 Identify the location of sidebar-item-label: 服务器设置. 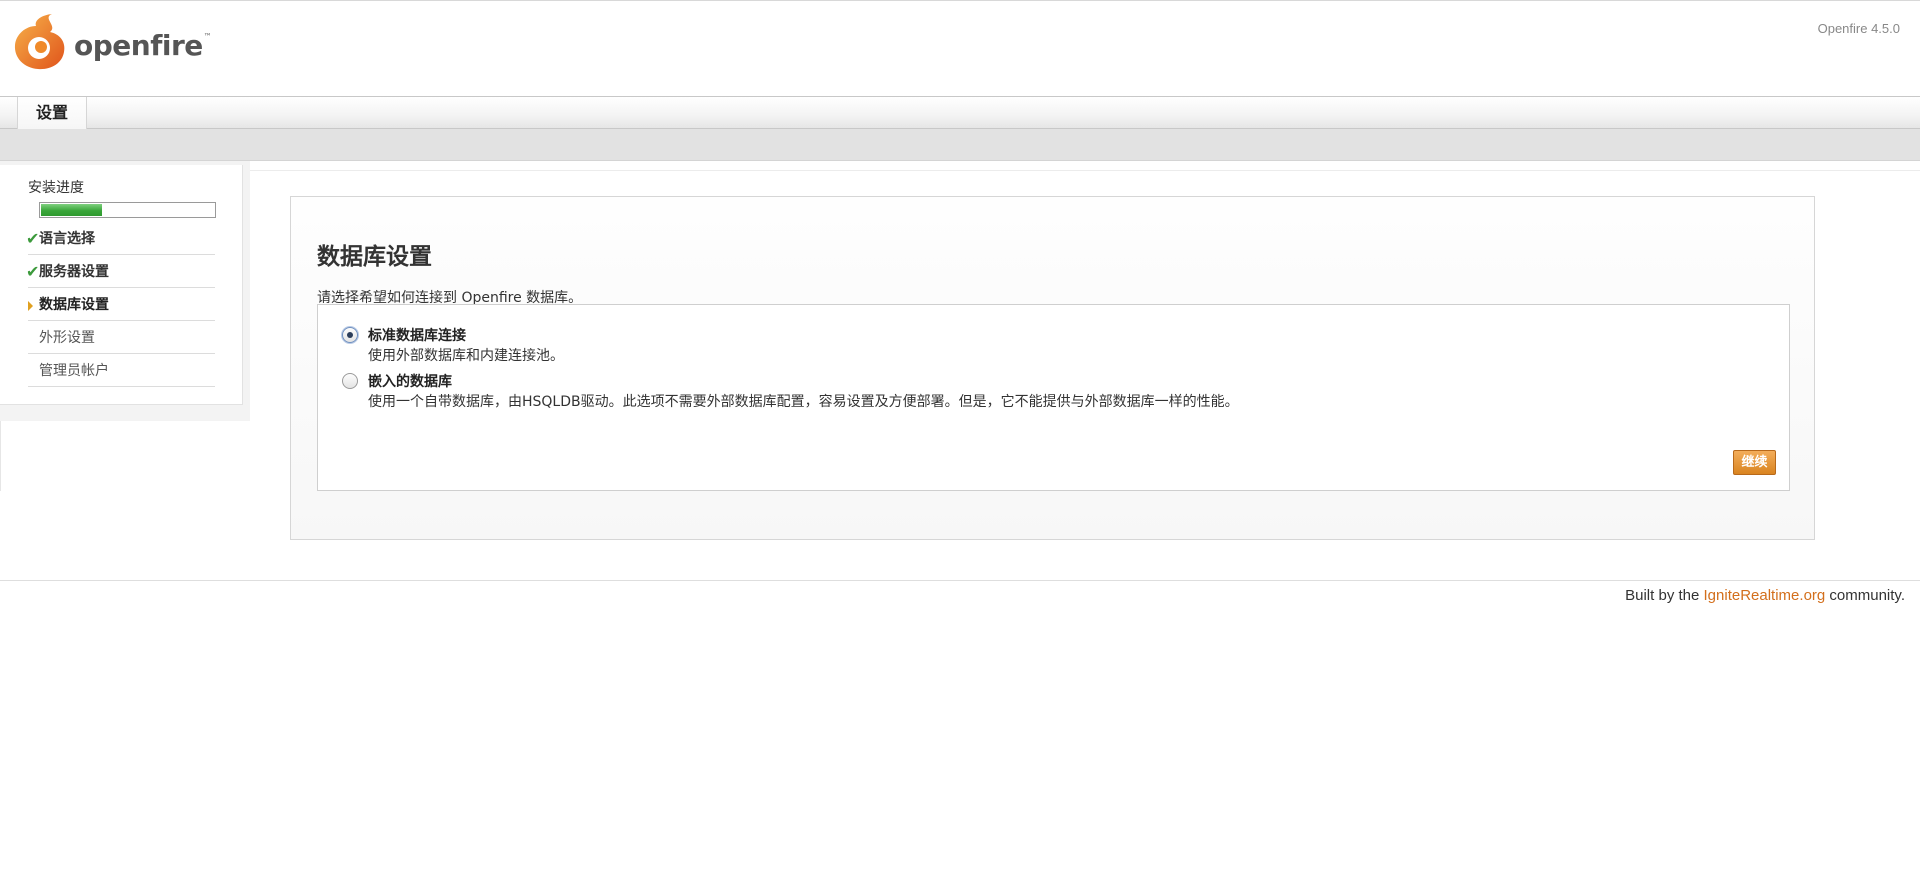
(74, 272).